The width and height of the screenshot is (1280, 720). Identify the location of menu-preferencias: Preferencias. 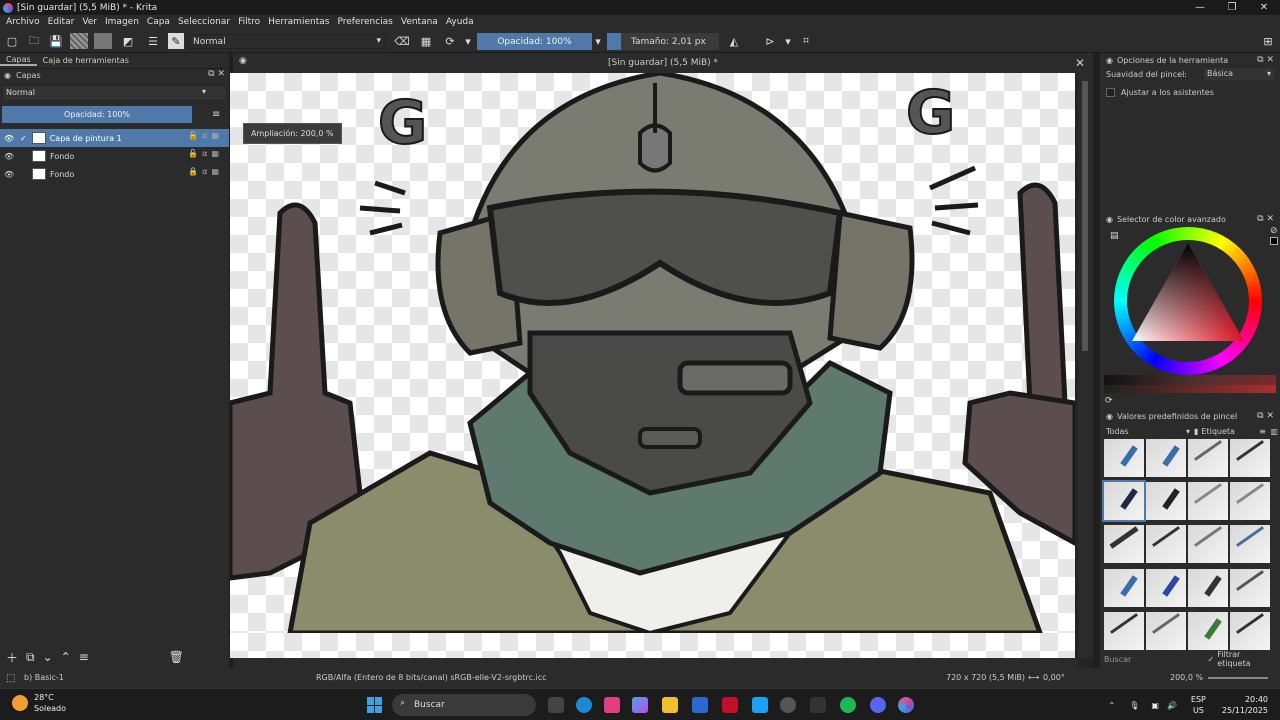
(364, 22).